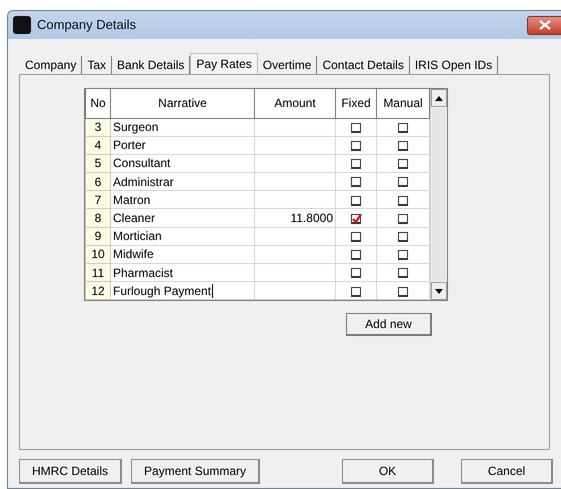 The image size is (561, 489). What do you see at coordinates (135, 127) in the screenshot?
I see `table-cell: Surgeon` at bounding box center [135, 127].